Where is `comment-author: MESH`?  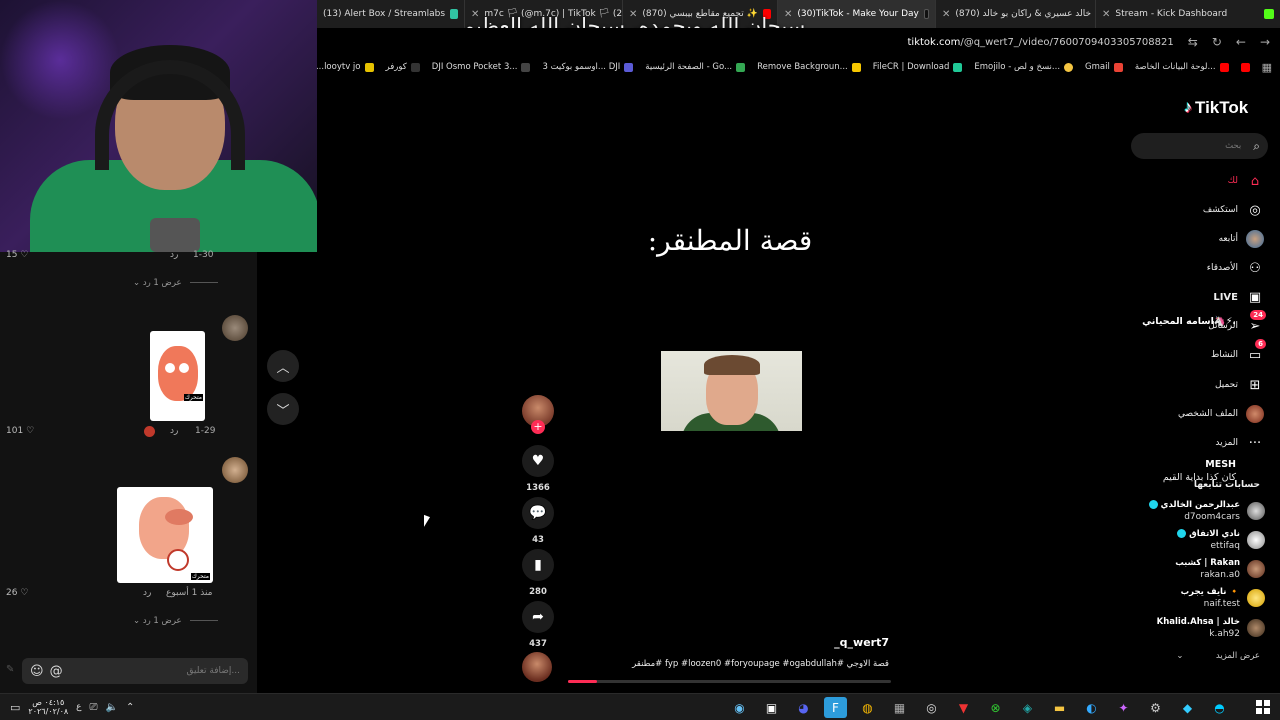 comment-author: MESH is located at coordinates (1220, 464).